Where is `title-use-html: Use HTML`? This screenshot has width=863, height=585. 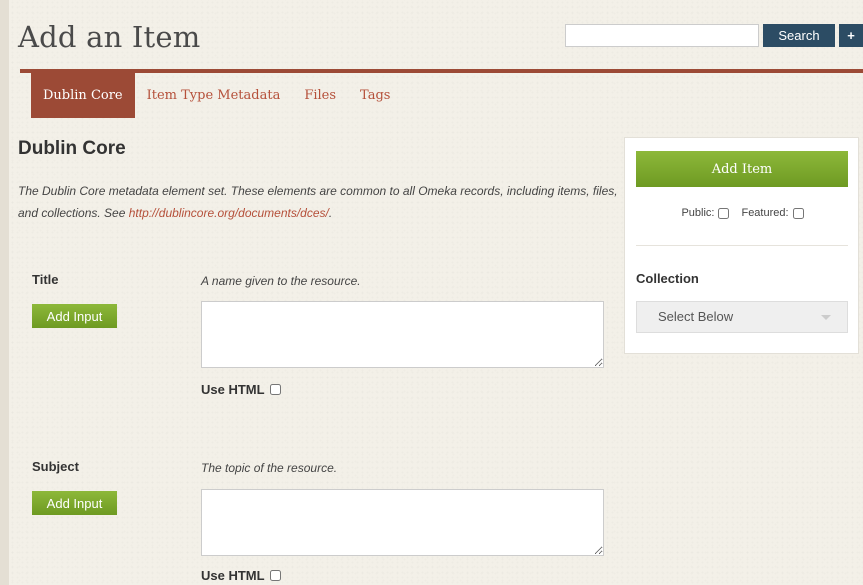
title-use-html: Use HTML is located at coordinates (241, 389).